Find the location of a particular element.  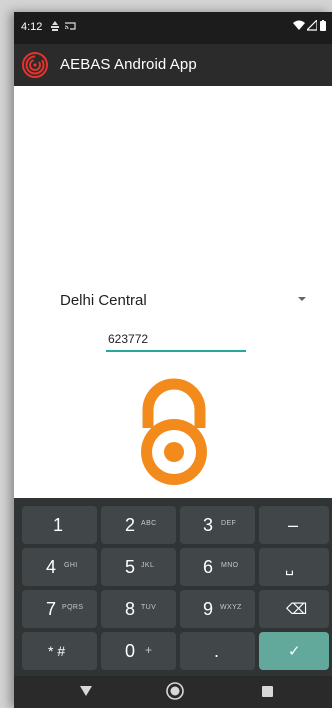

key-label: 9 is located at coordinates (208, 609).